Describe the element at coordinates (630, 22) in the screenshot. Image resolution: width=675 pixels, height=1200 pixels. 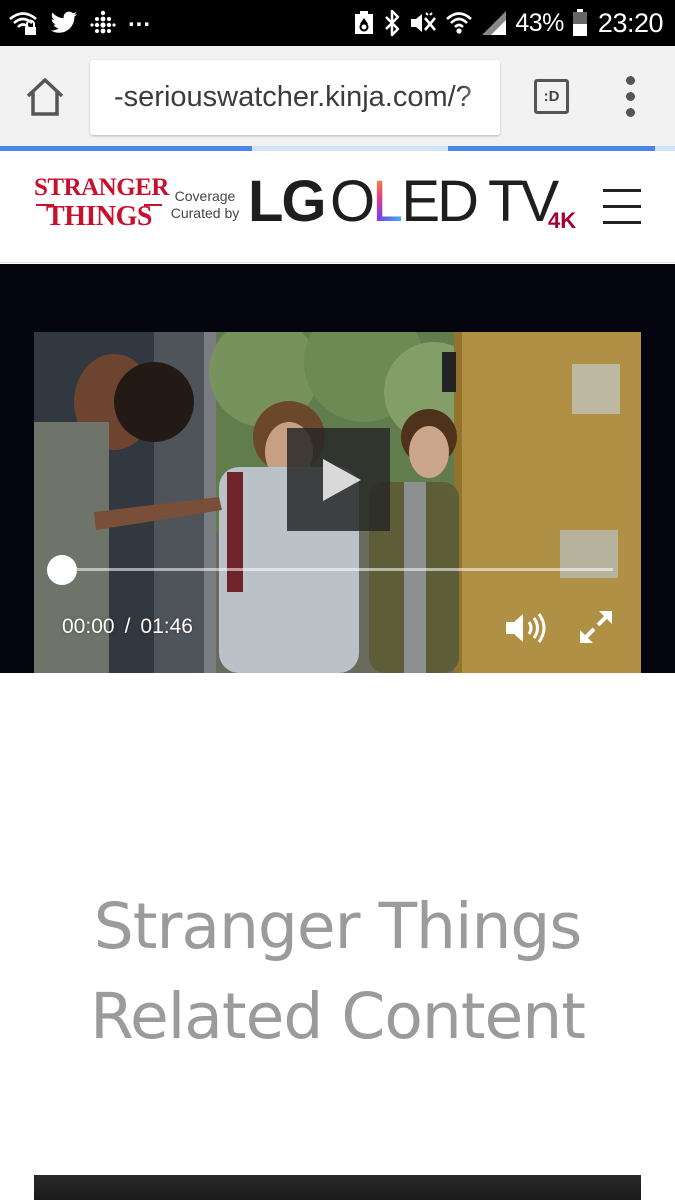
I see `status-time: 23:20` at that location.